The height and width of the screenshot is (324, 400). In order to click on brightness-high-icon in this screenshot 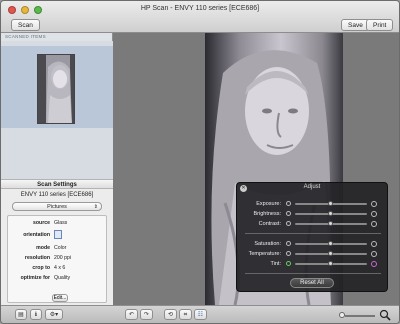, I will do `click(374, 214)`.